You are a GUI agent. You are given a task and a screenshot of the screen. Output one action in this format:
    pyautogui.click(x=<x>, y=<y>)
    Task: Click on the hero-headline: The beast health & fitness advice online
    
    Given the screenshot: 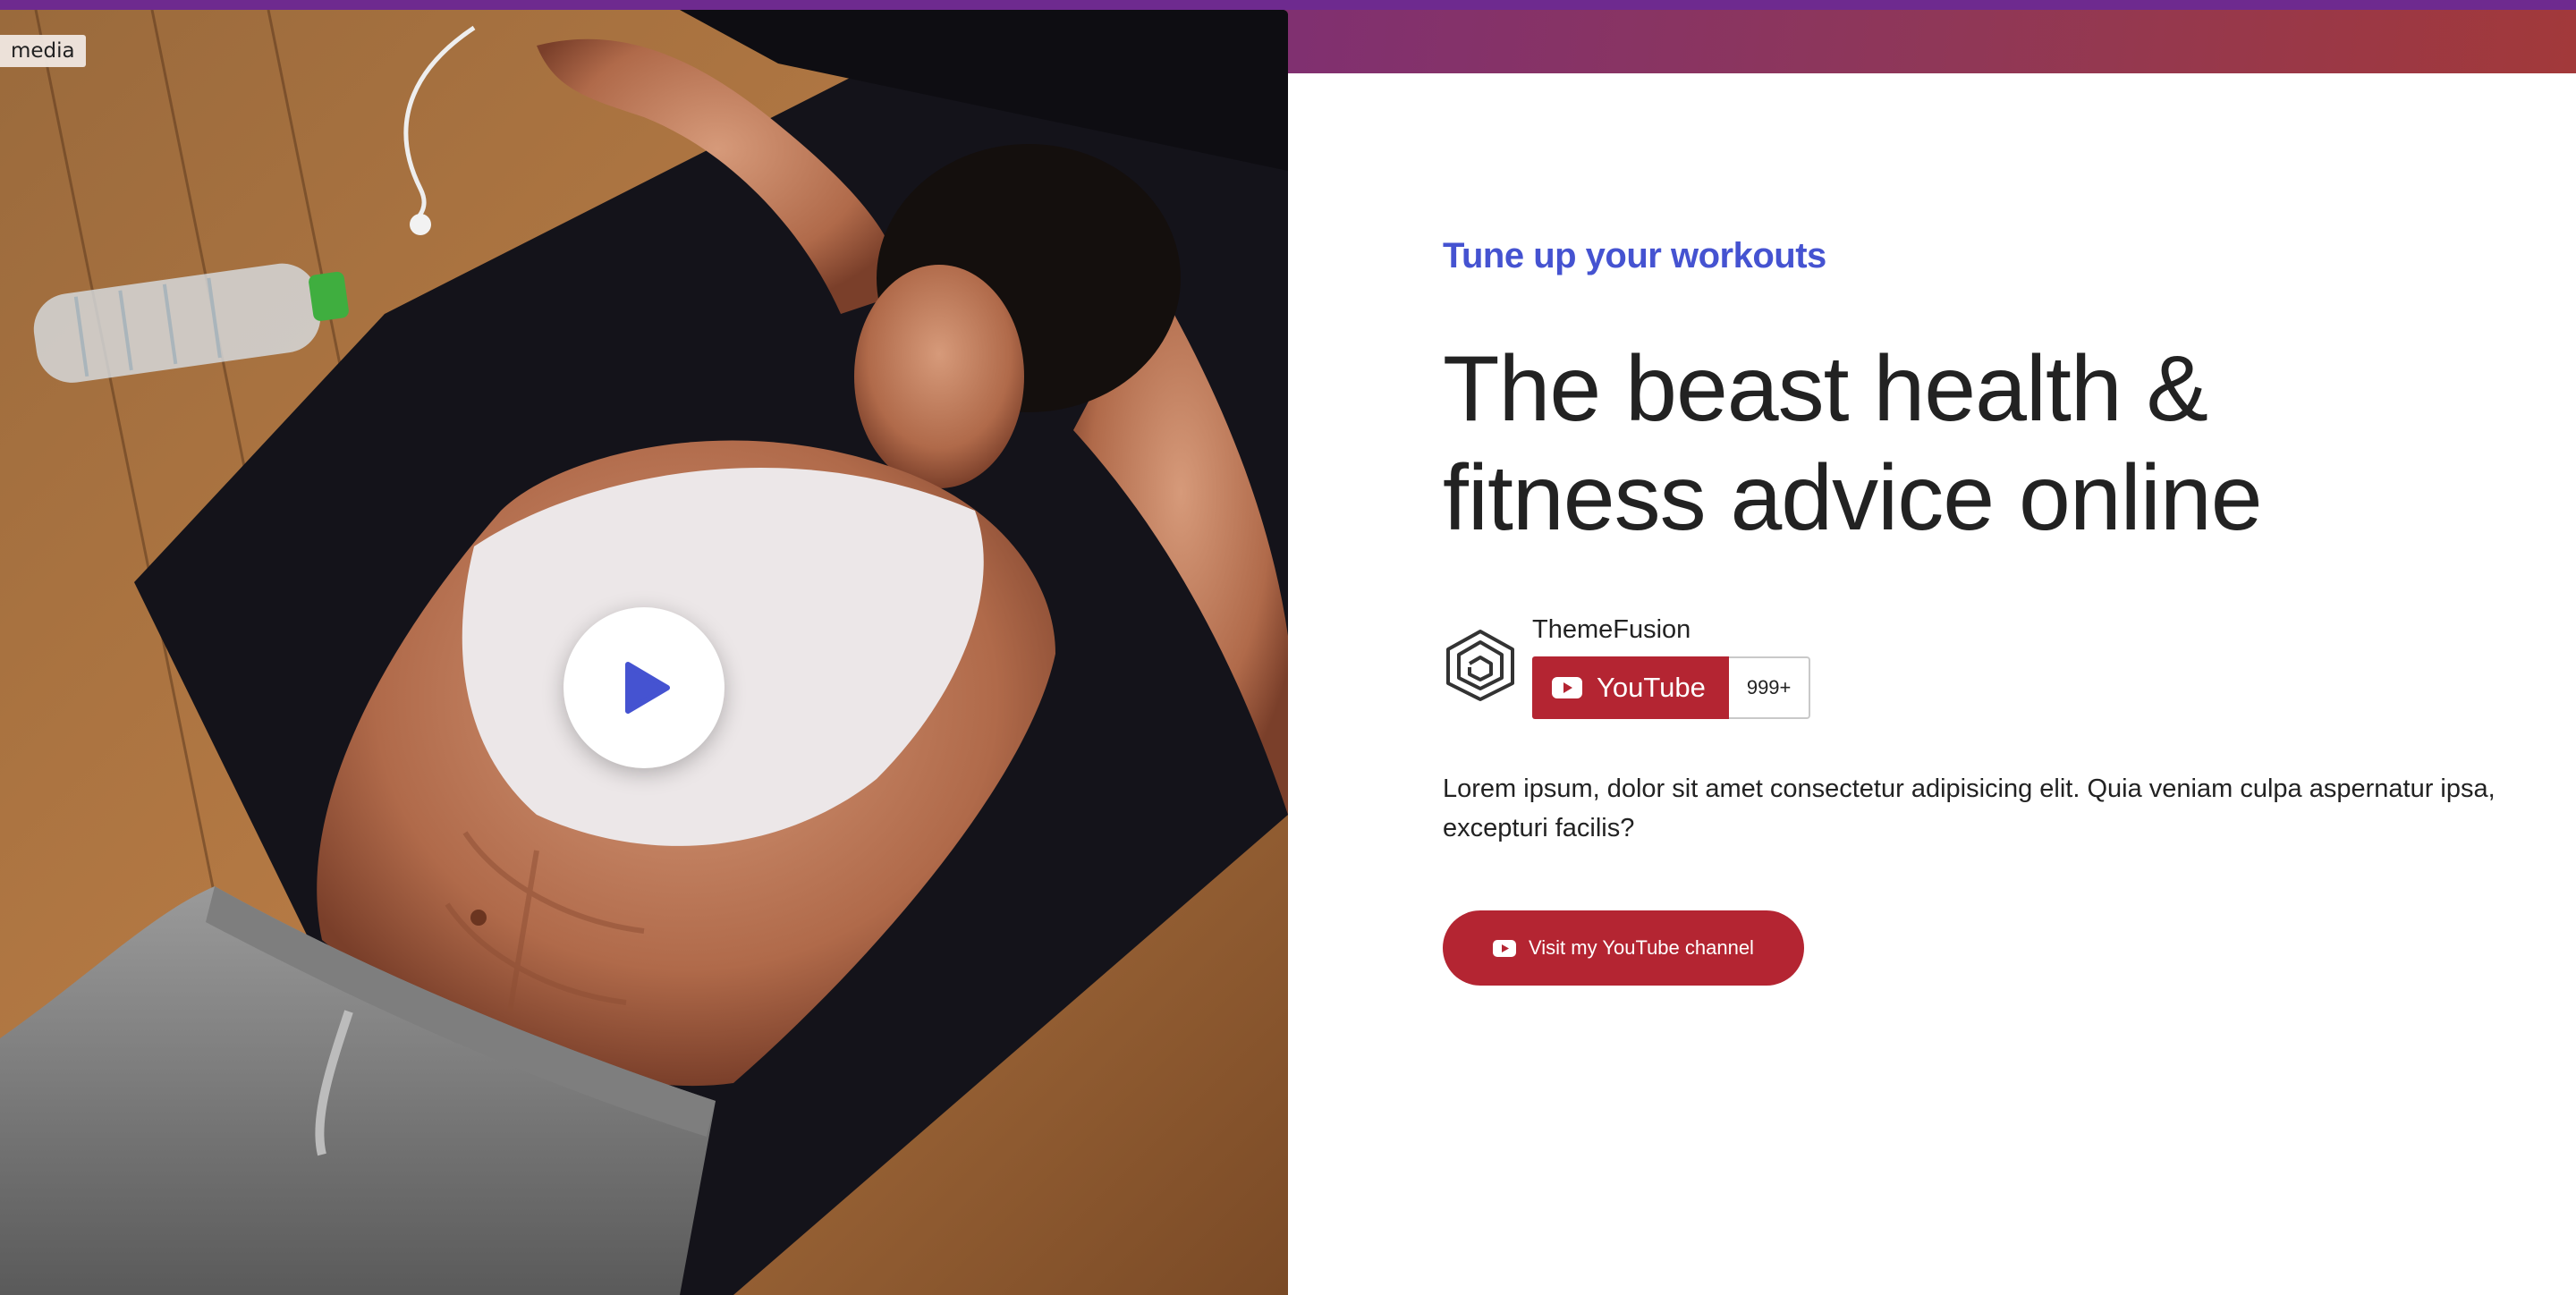 What is the action you would take?
    pyautogui.click(x=1970, y=443)
    